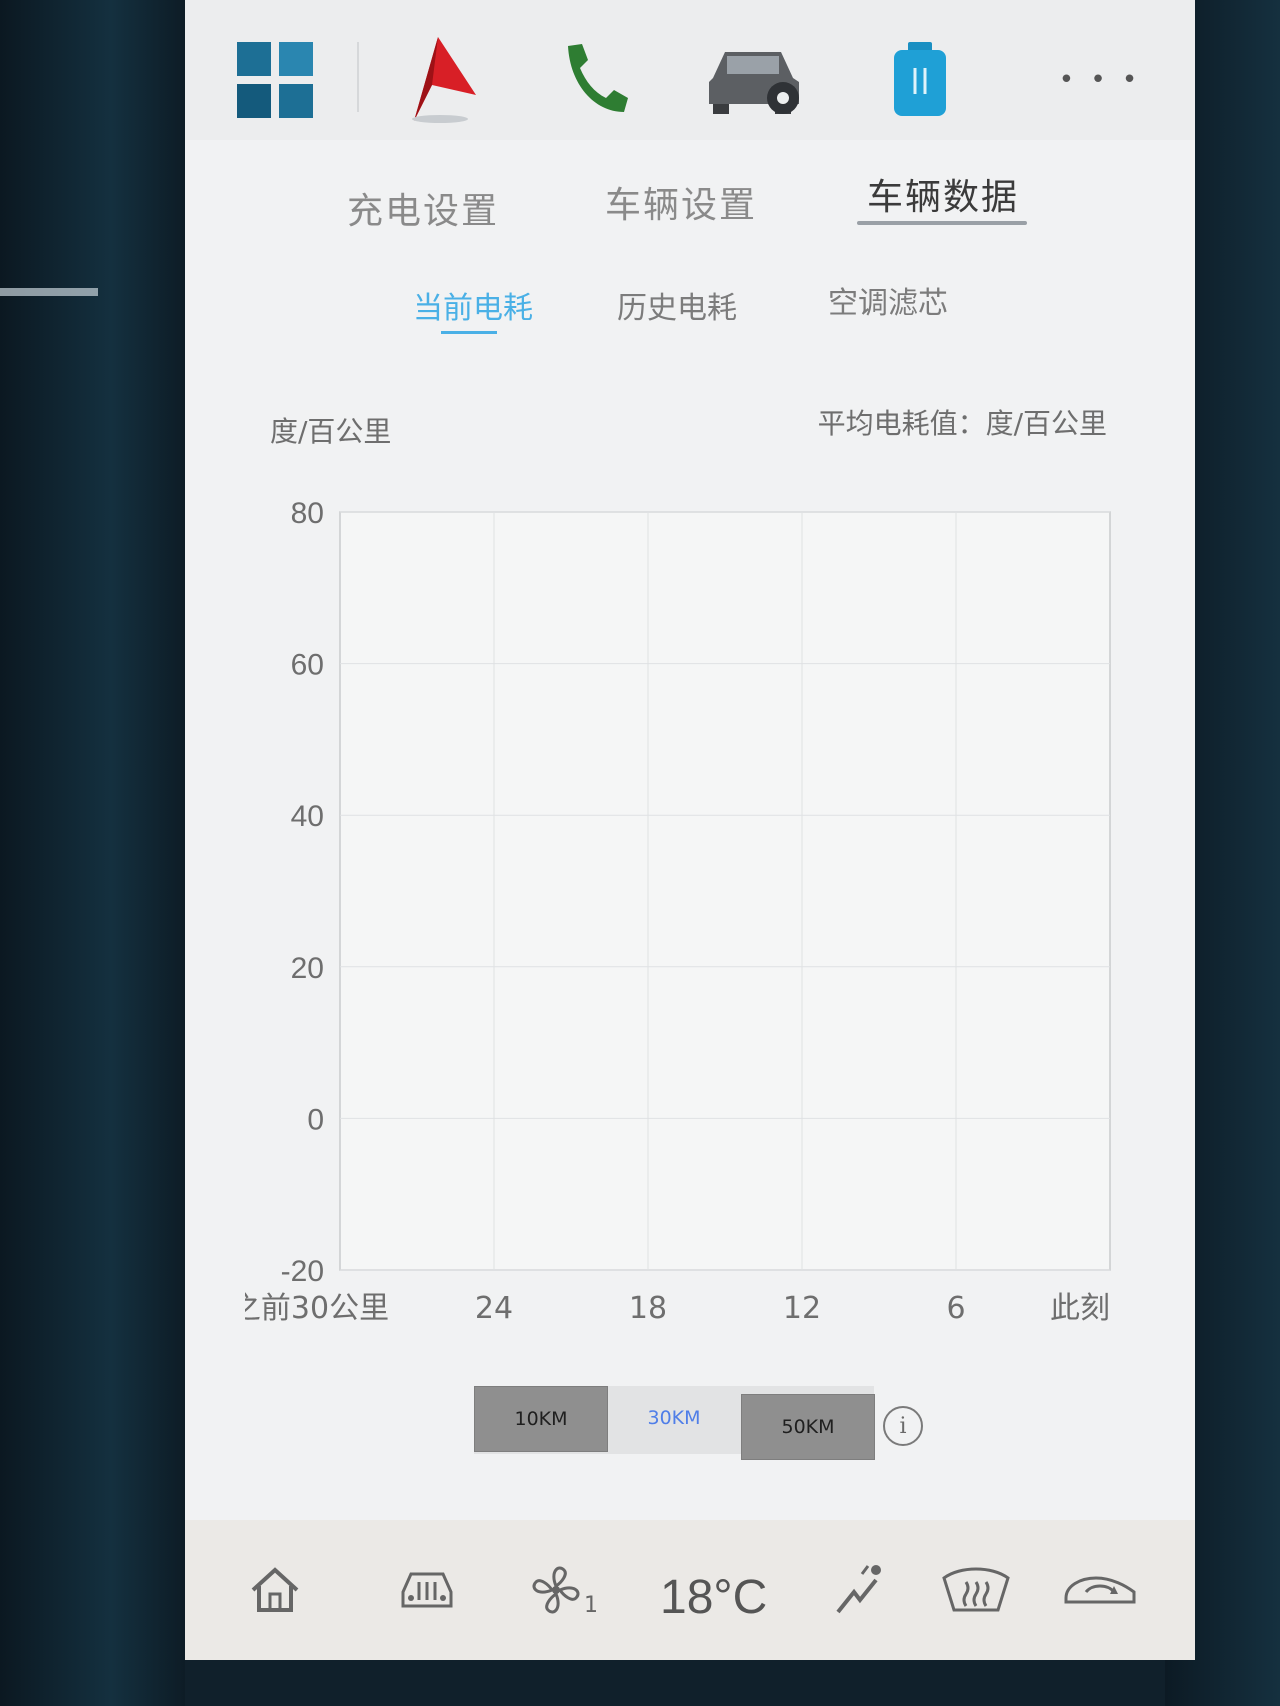 The width and height of the screenshot is (1280, 1706). What do you see at coordinates (315, 1119) in the screenshot?
I see `y-tick-label: 0` at bounding box center [315, 1119].